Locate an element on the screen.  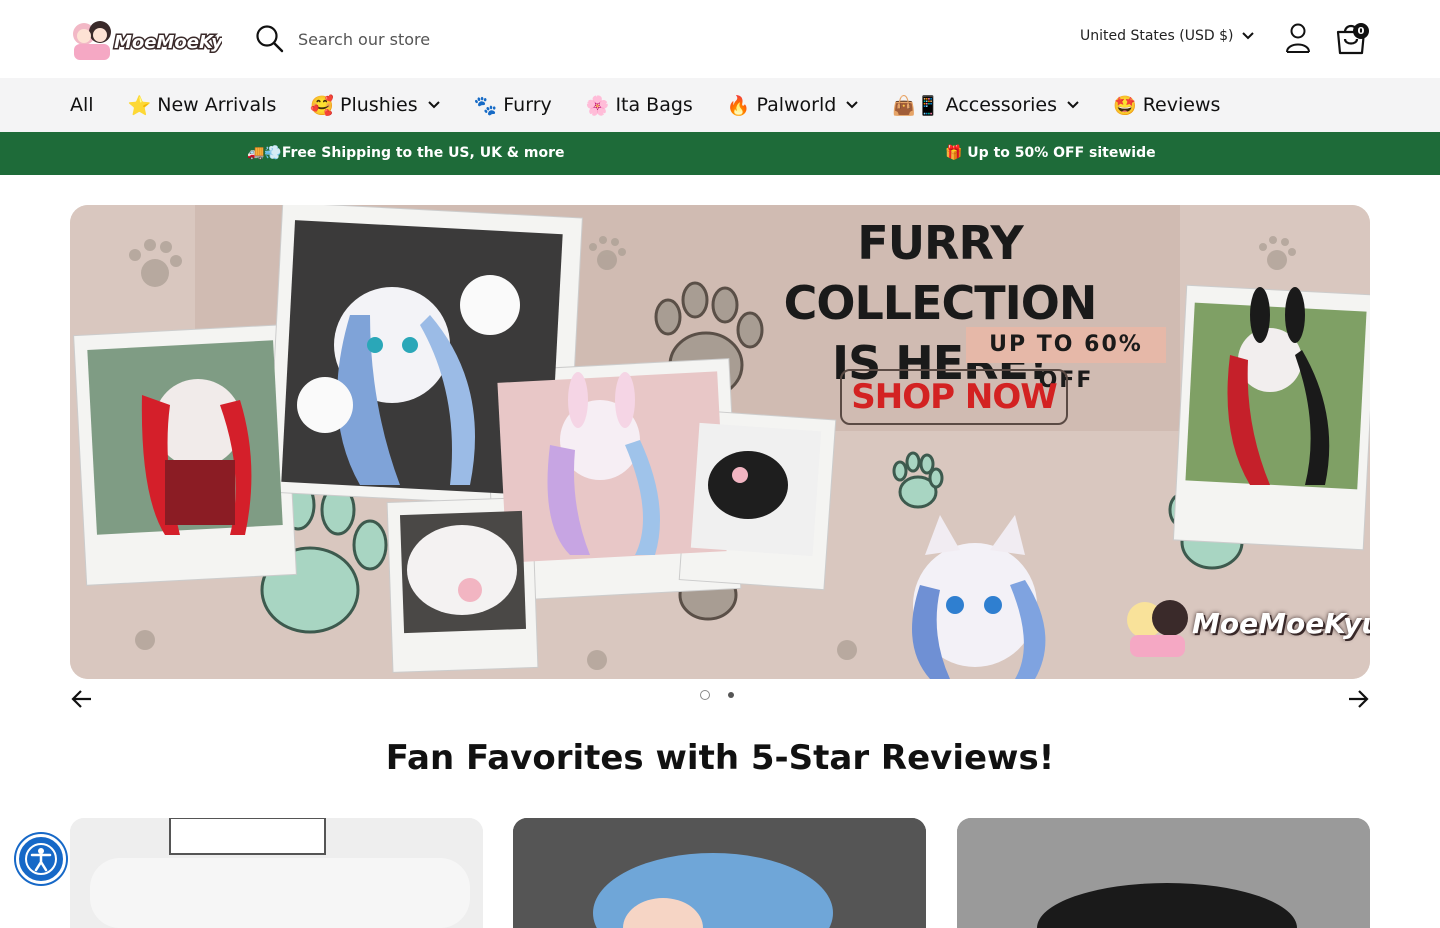
arrow-right-icon is located at coordinates (1358, 699).